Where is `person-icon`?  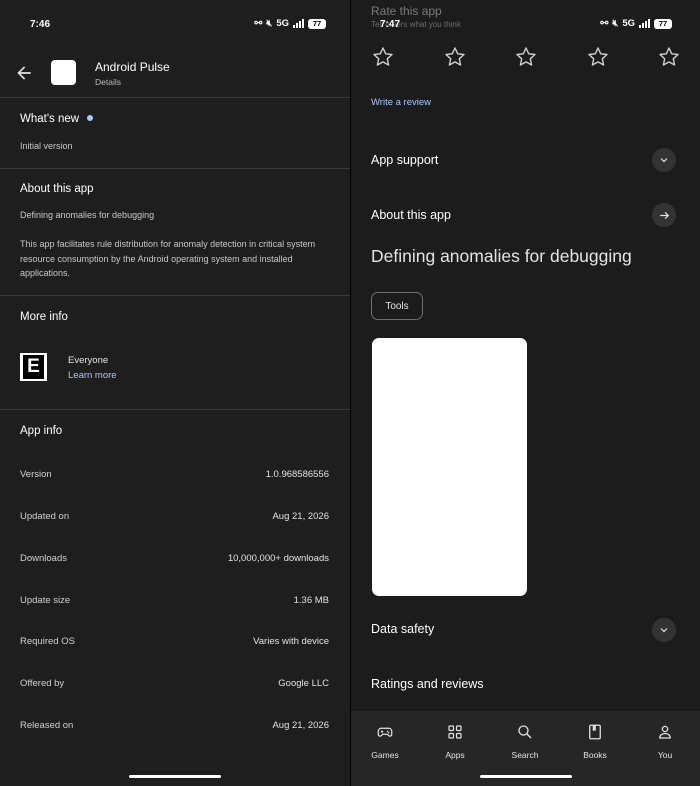
person-icon is located at coordinates (665, 732).